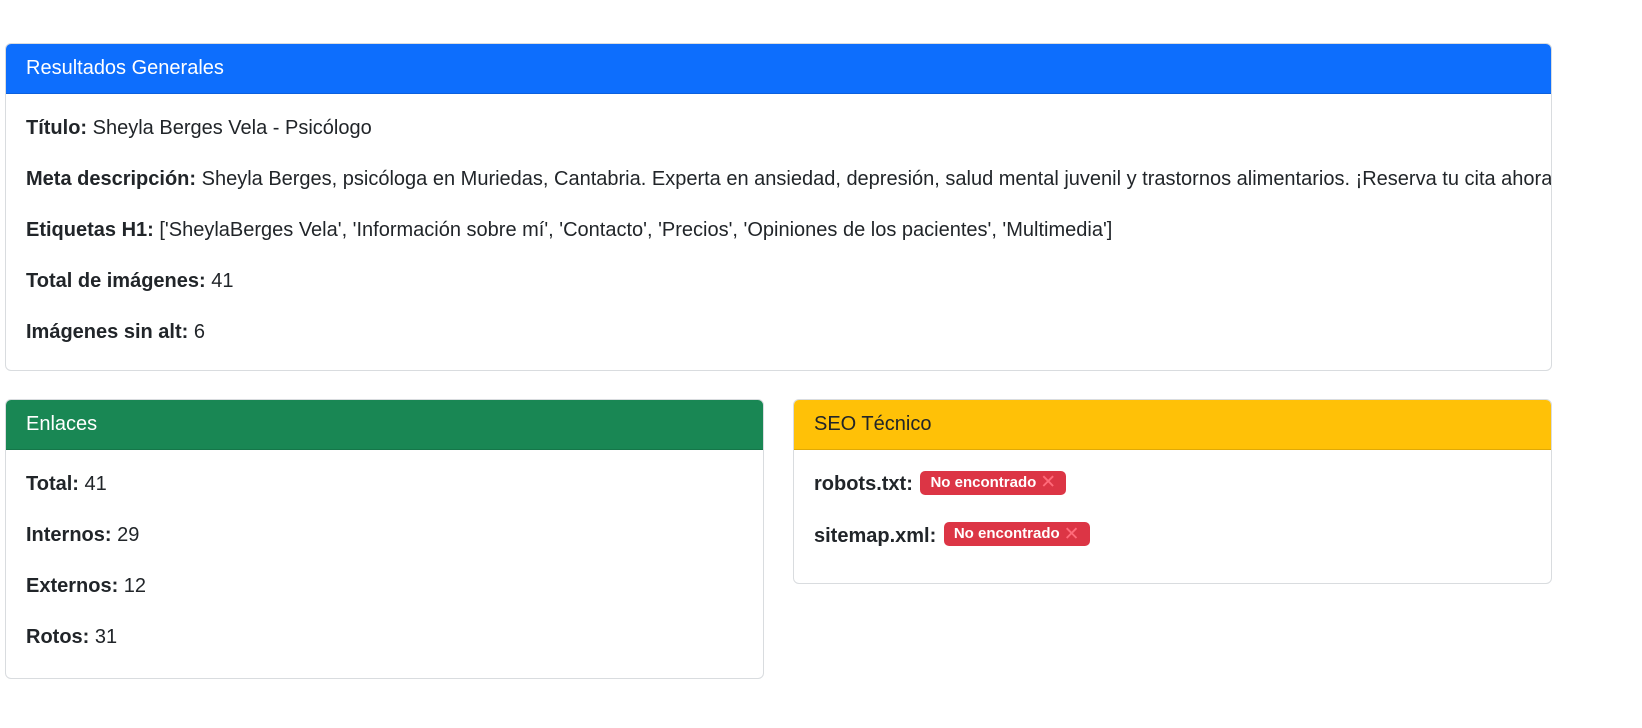 Image resolution: width=1642 pixels, height=728 pixels. What do you see at coordinates (778, 69) in the screenshot?
I see `general-results-header: Resultados Generales` at bounding box center [778, 69].